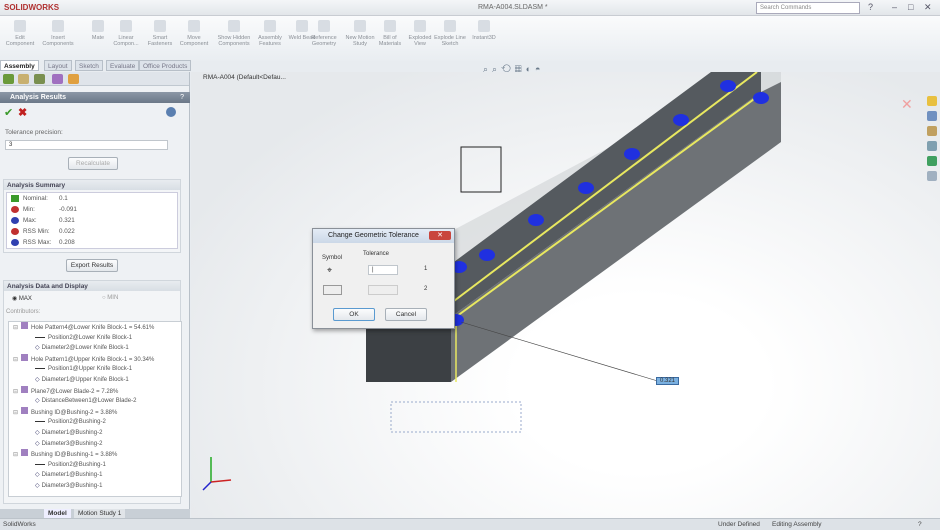 The image size is (940, 530). I want to click on tree-item: ◇ Diameter1@Bushing-1, so click(95, 475).